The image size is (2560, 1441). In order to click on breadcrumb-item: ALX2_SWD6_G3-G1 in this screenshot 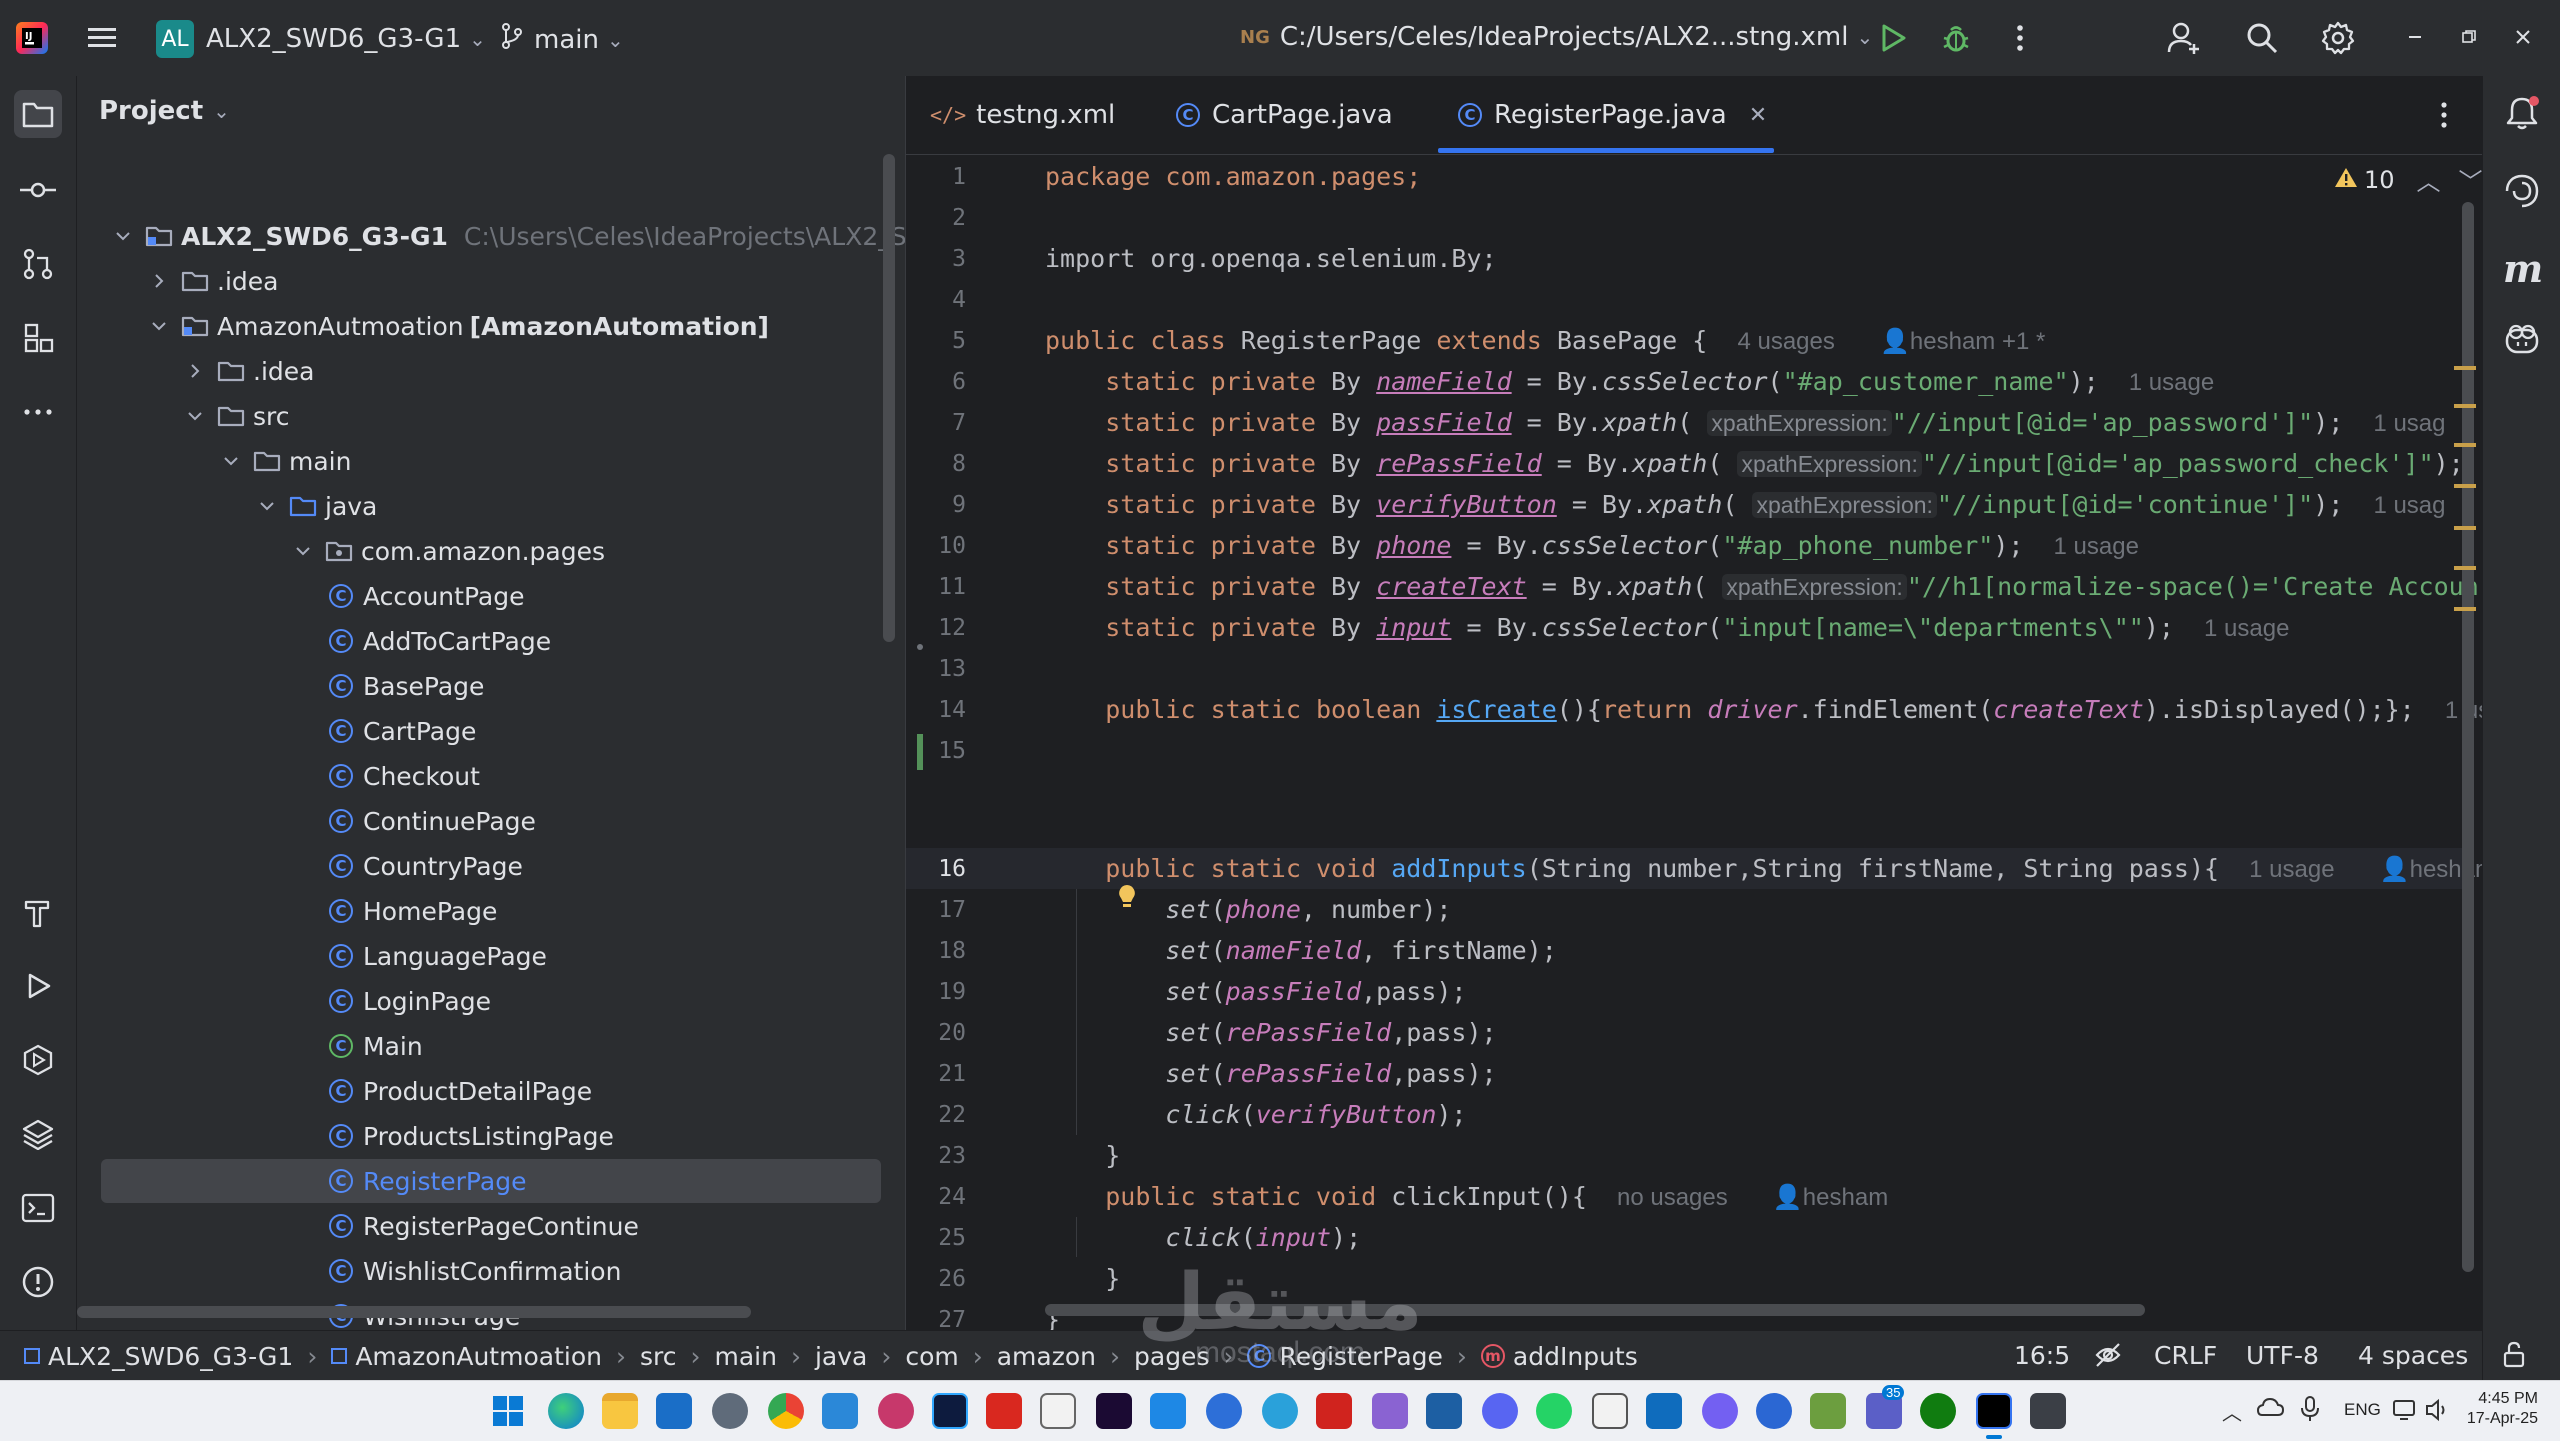, I will do `click(158, 1356)`.